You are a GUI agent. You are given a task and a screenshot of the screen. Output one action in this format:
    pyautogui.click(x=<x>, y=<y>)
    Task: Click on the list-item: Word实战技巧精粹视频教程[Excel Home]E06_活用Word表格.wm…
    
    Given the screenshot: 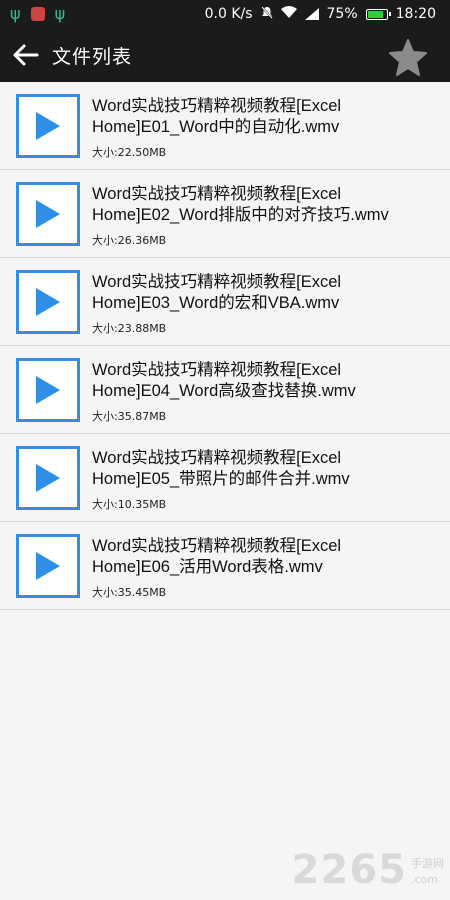 What is the action you would take?
    pyautogui.click(x=225, y=566)
    